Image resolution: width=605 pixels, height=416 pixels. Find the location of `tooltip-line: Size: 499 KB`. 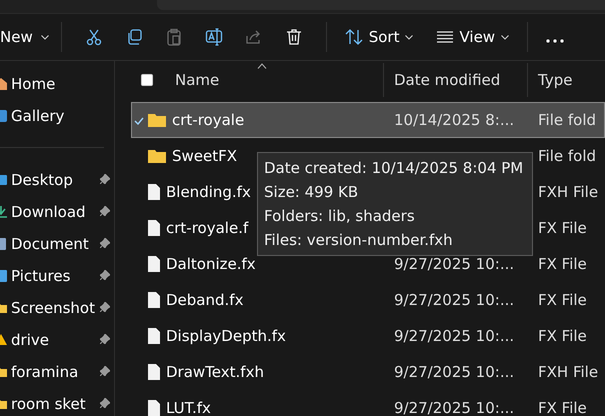

tooltip-line: Size: 499 KB is located at coordinates (312, 192).